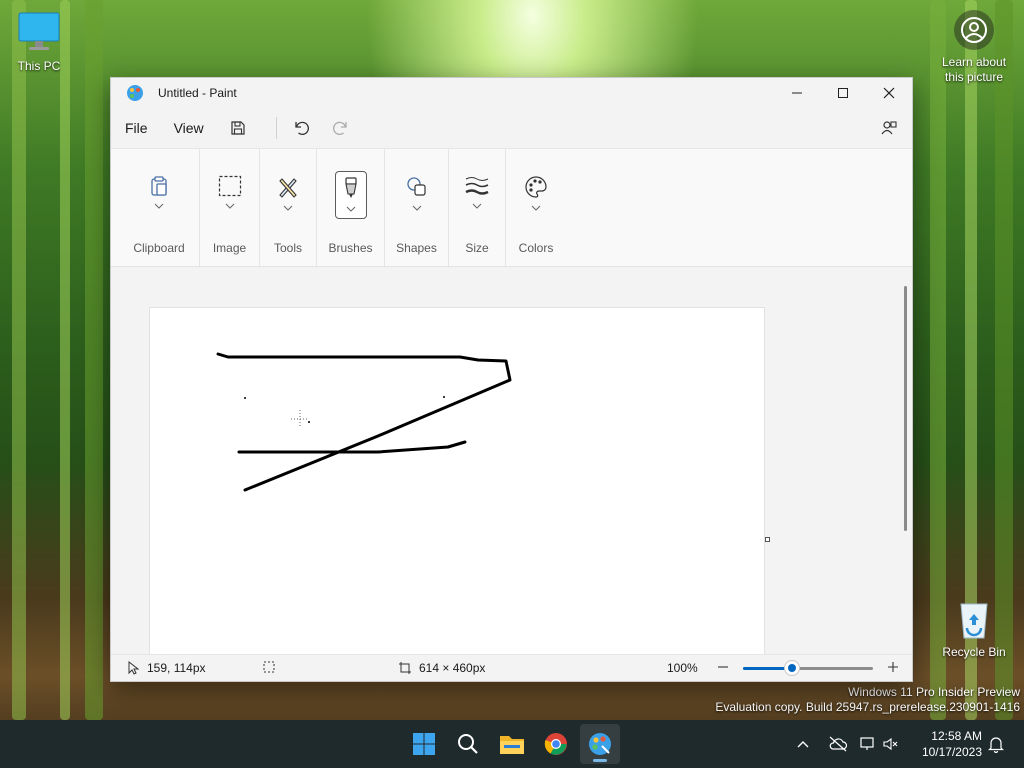 The image size is (1024, 768). I want to click on brush-icon, so click(350, 187).